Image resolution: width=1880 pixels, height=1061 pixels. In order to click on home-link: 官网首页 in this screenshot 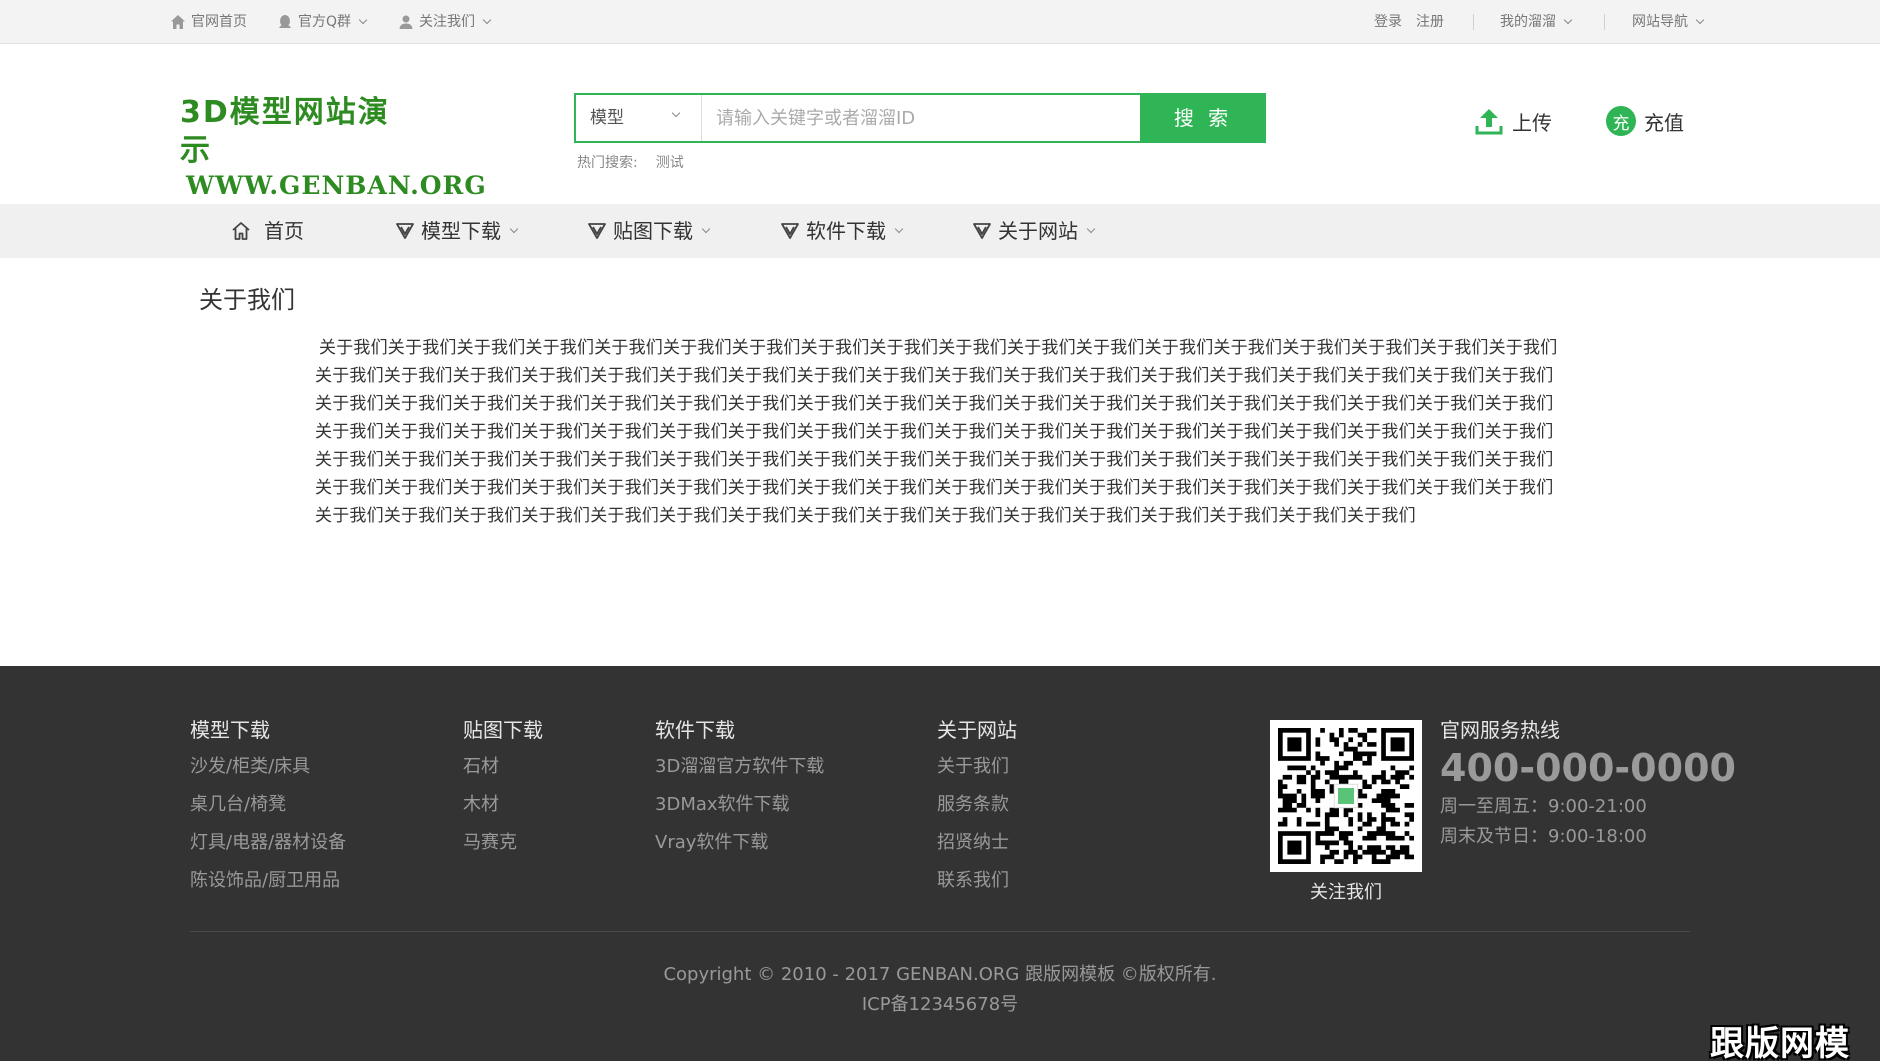, I will do `click(208, 22)`.